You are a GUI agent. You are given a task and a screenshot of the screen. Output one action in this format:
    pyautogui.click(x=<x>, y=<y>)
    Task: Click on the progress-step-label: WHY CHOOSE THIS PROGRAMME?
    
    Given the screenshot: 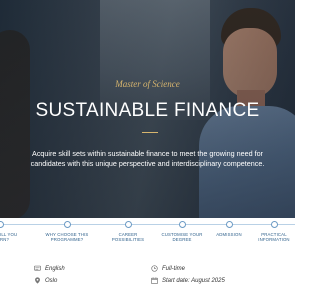 What is the action you would take?
    pyautogui.click(x=67, y=237)
    